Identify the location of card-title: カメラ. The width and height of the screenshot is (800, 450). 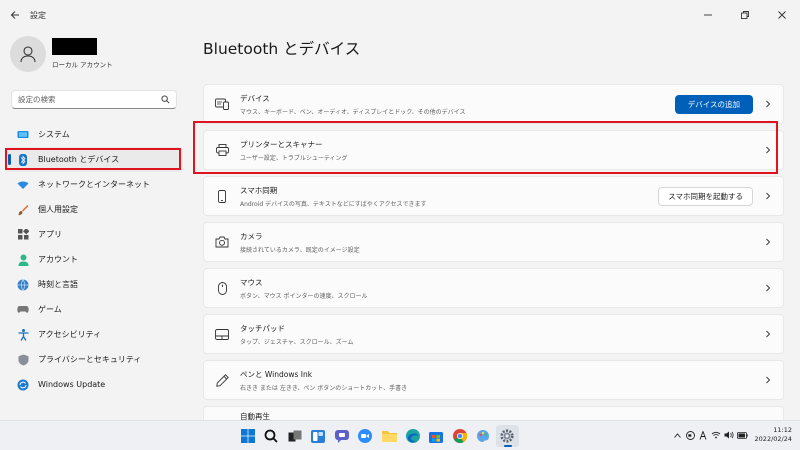
(251, 236).